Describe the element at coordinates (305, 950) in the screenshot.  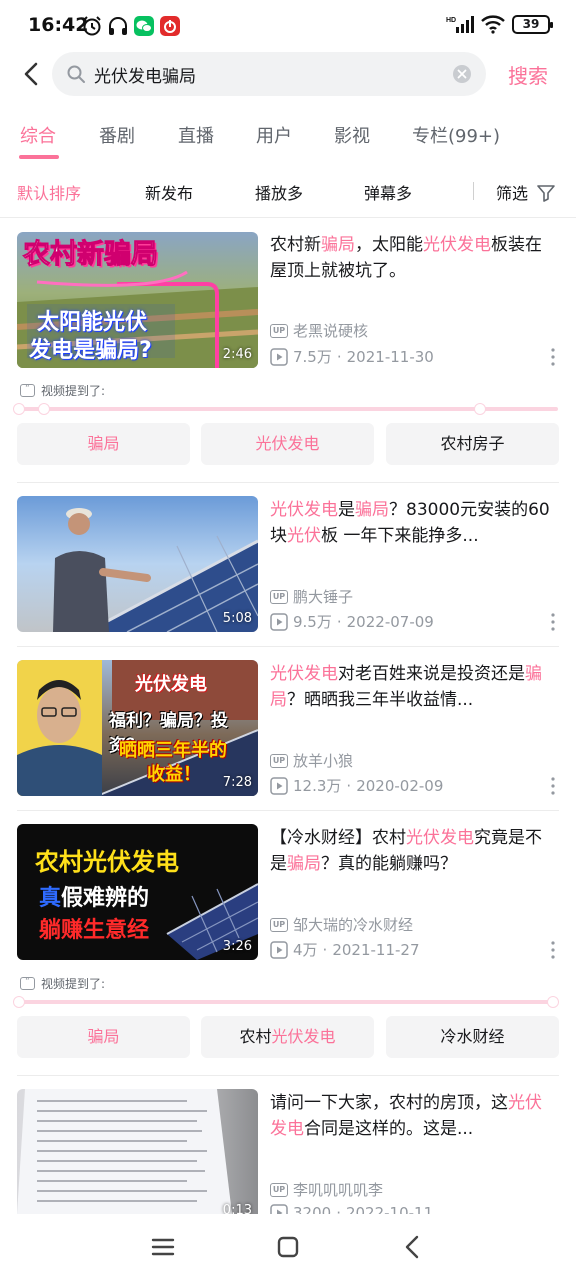
I see `view-count: 4万` at that location.